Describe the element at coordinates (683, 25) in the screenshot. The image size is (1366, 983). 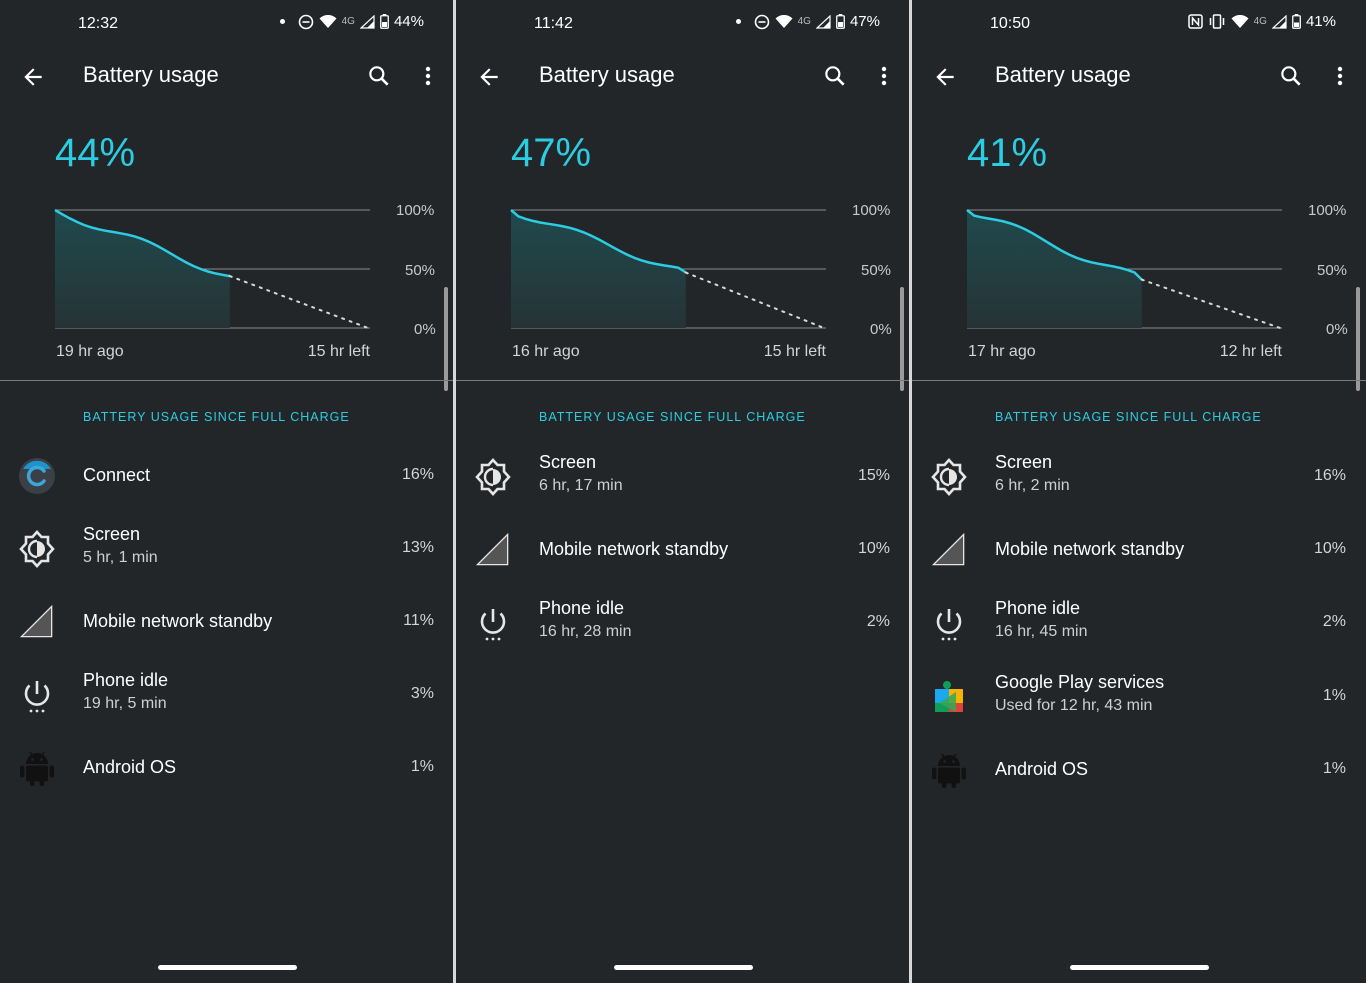
I see `status-bar: 11:42 4G 47%` at that location.